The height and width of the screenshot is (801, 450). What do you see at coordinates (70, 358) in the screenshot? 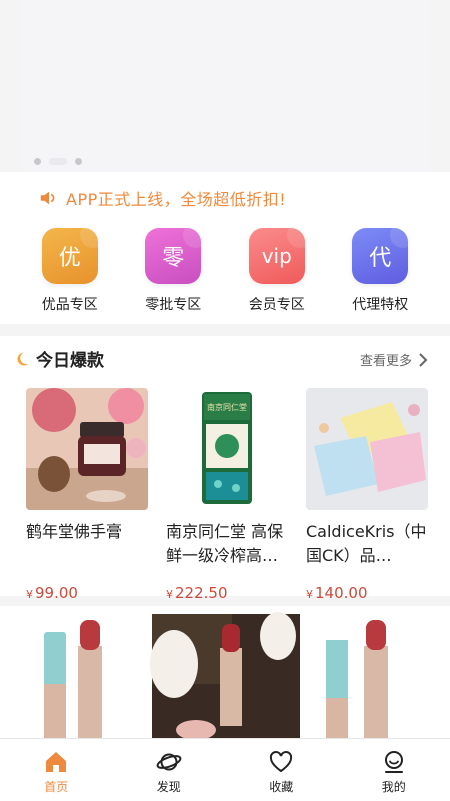
I see `hot-title: 今日爆款` at bounding box center [70, 358].